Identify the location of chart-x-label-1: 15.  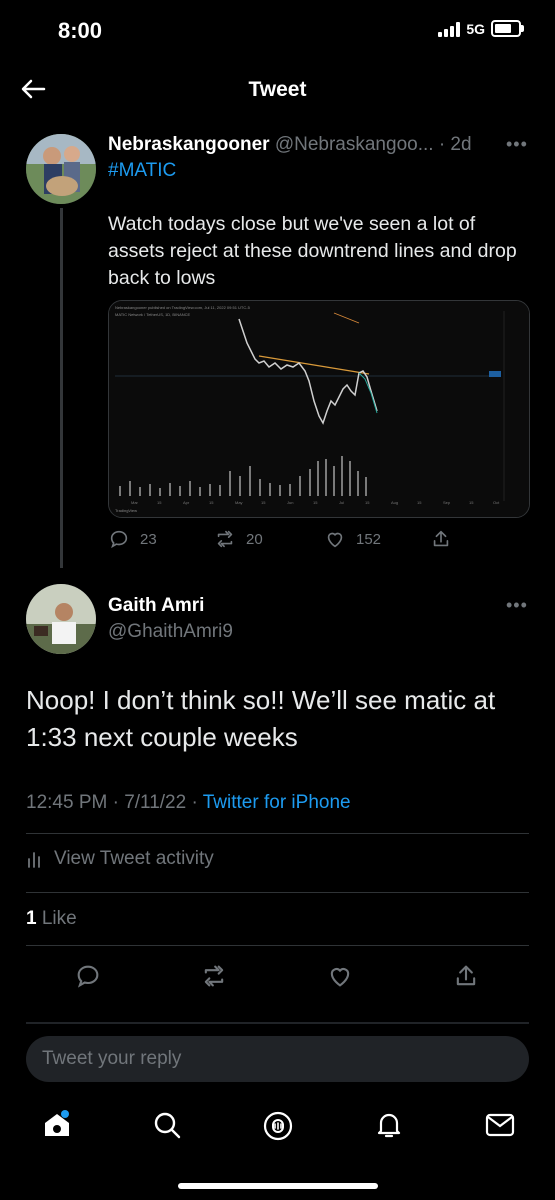
(159, 502).